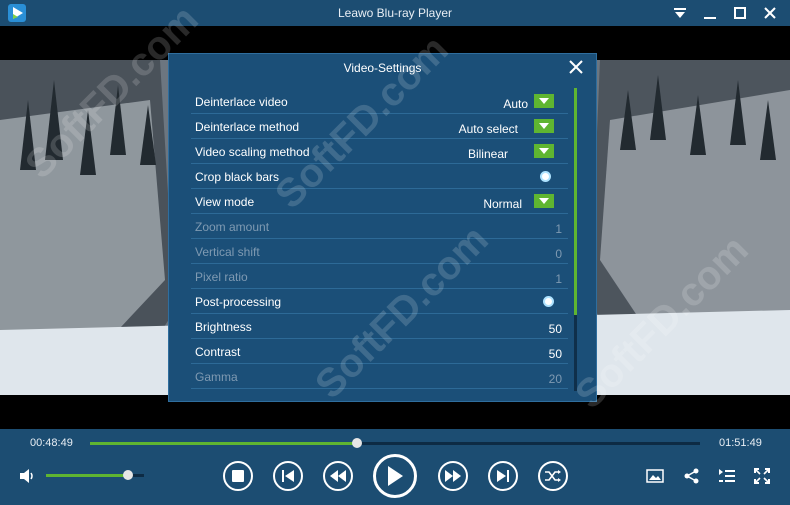  I want to click on setting-label: Contrast, so click(218, 352).